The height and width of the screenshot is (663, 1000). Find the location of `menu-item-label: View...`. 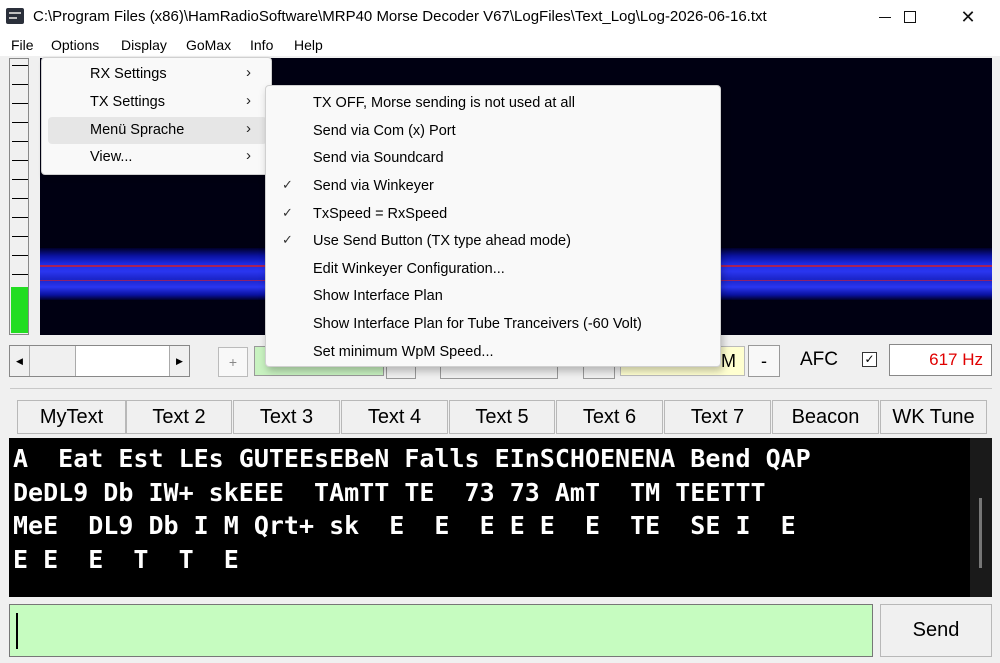

menu-item-label: View... is located at coordinates (111, 157).